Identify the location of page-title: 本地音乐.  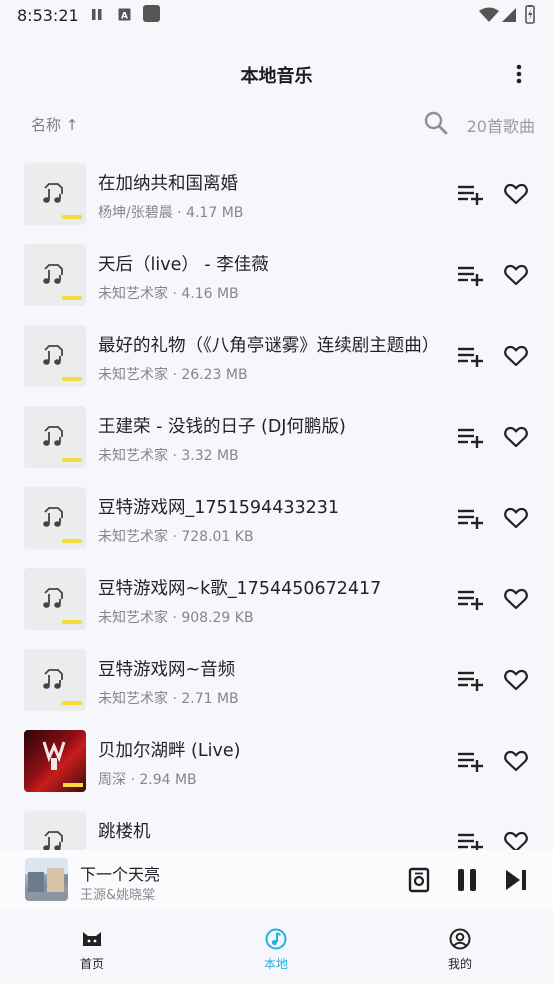
(276, 76).